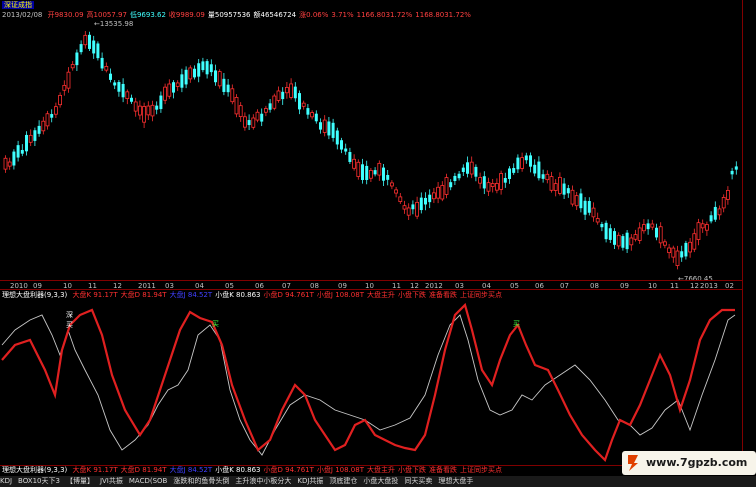  Describe the element at coordinates (418, 481) in the screenshot. I see `indicator-tab: 同天买卖` at that location.